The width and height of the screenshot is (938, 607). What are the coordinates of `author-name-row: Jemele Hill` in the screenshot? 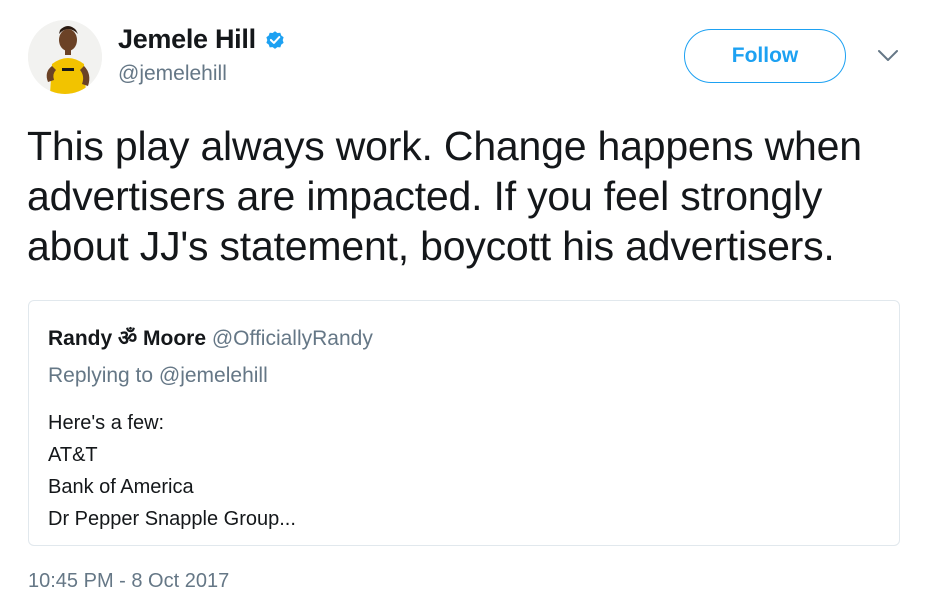 It's located at (202, 39).